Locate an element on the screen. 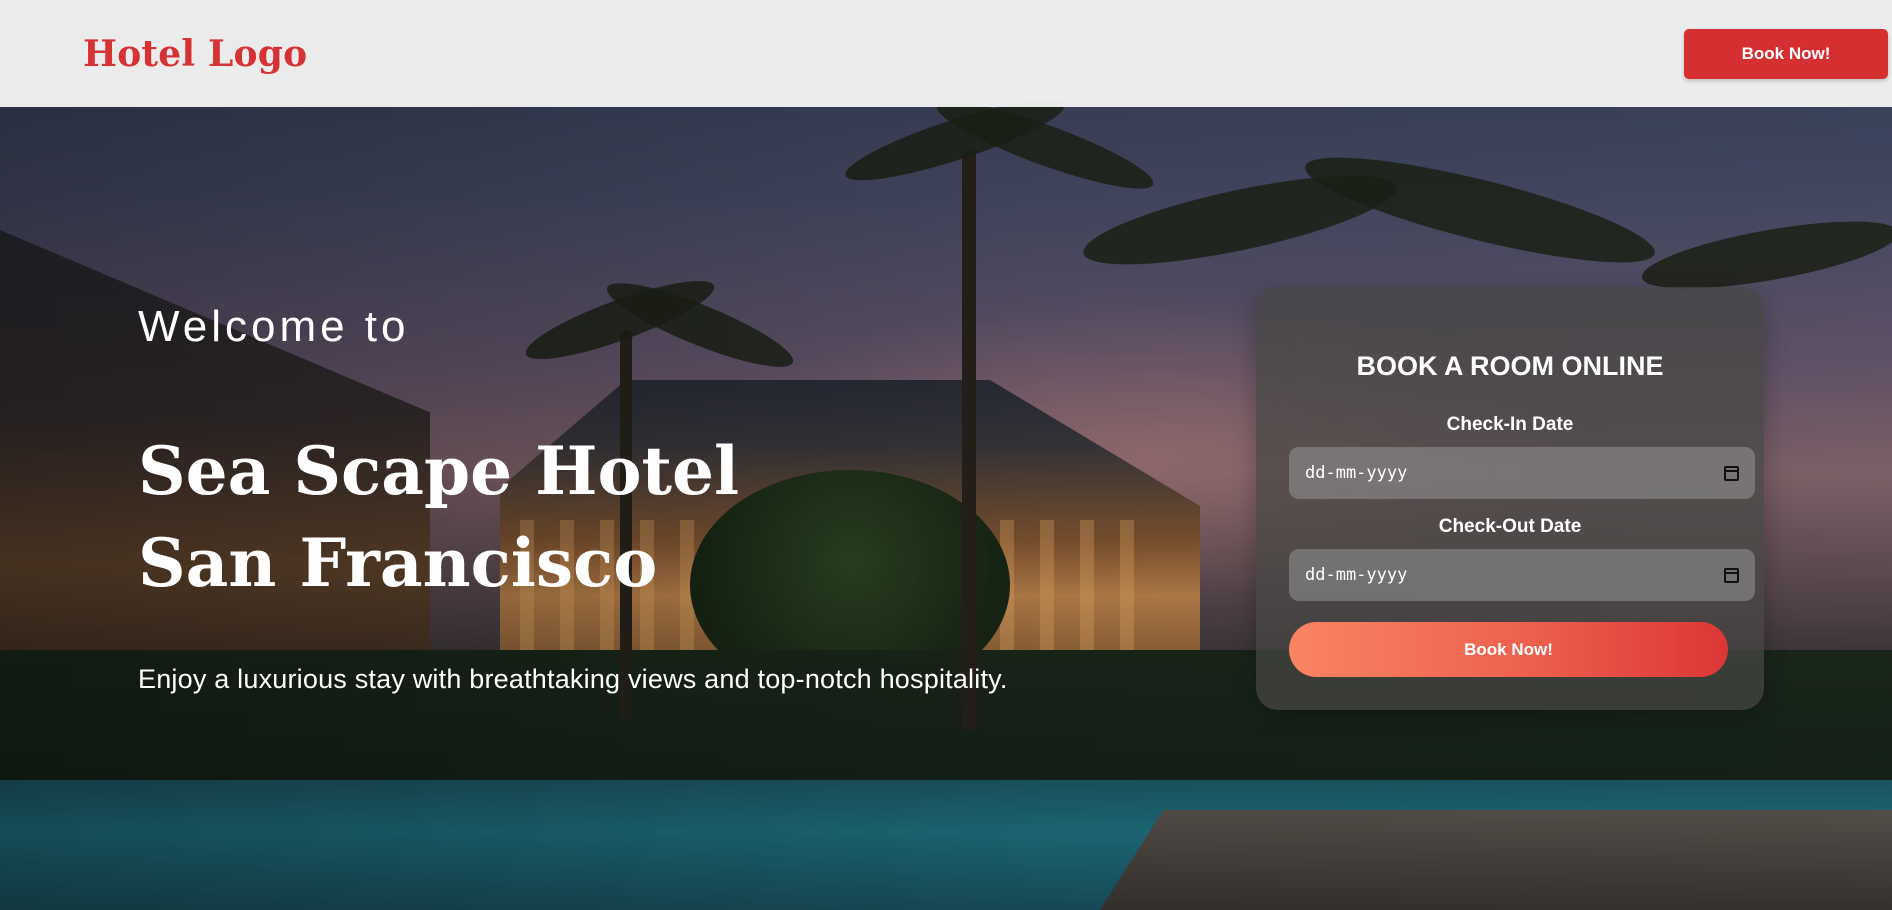 Image resolution: width=1892 pixels, height=910 pixels. hotel-name-line2: San Francisco is located at coordinates (398, 563).